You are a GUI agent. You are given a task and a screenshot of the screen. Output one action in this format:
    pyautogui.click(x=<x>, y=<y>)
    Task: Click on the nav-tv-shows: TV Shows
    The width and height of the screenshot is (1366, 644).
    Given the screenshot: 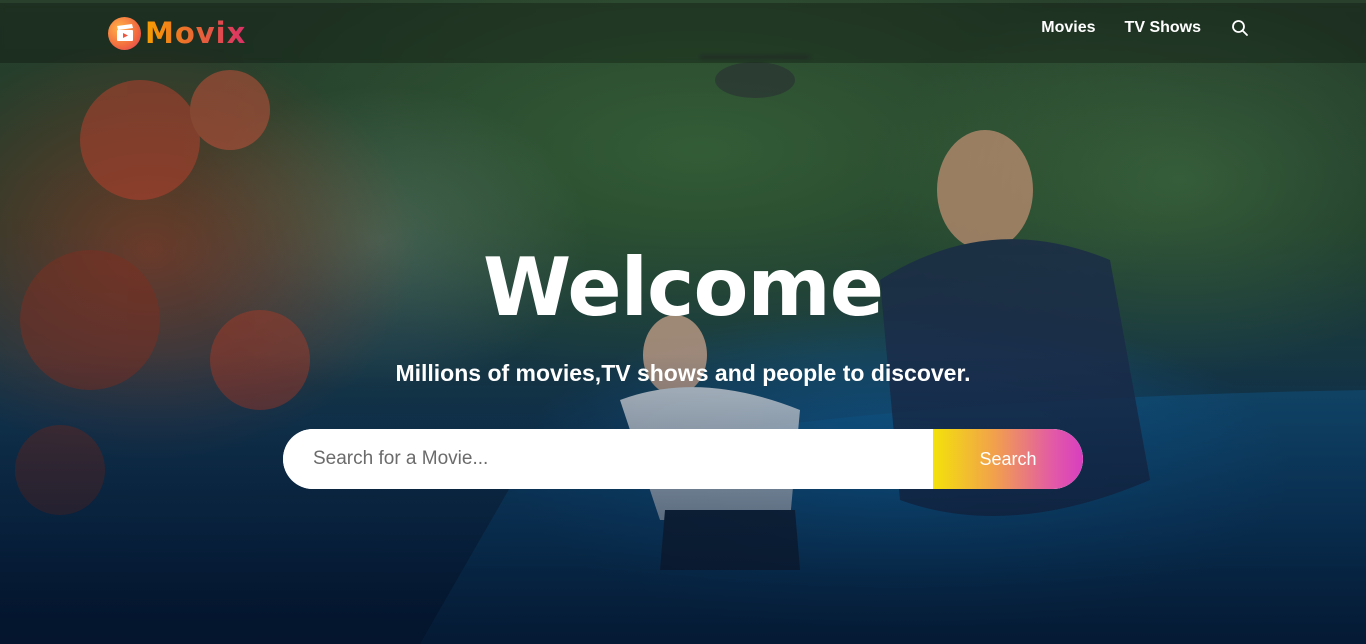 What is the action you would take?
    pyautogui.click(x=1163, y=28)
    